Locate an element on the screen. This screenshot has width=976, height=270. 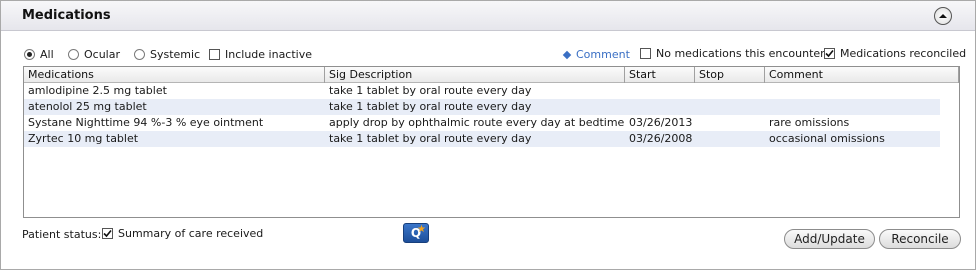
cell-medication: amlodipine 2.5 mg tablet is located at coordinates (97, 90).